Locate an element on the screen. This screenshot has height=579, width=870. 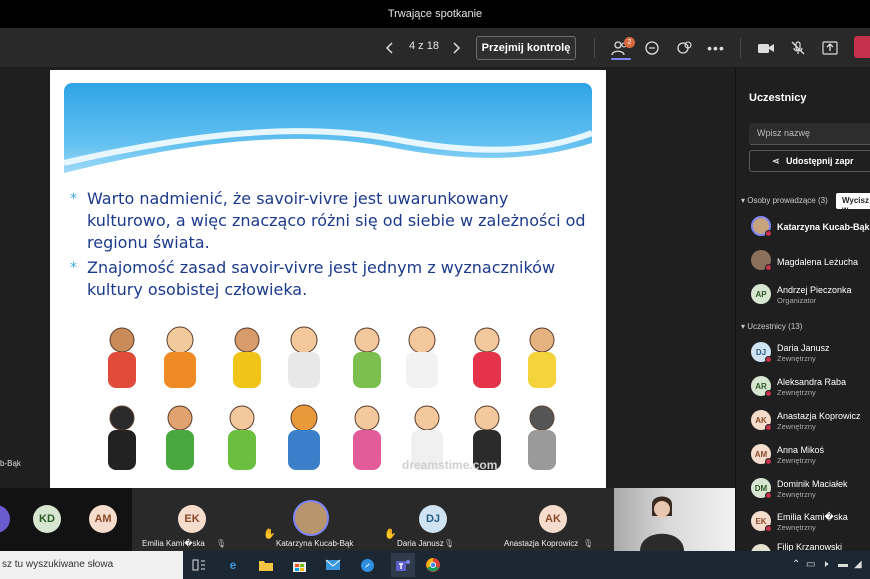
participant-row: DM Dominik Maciałek Zewnętrzny is located at coordinates (809, 491).